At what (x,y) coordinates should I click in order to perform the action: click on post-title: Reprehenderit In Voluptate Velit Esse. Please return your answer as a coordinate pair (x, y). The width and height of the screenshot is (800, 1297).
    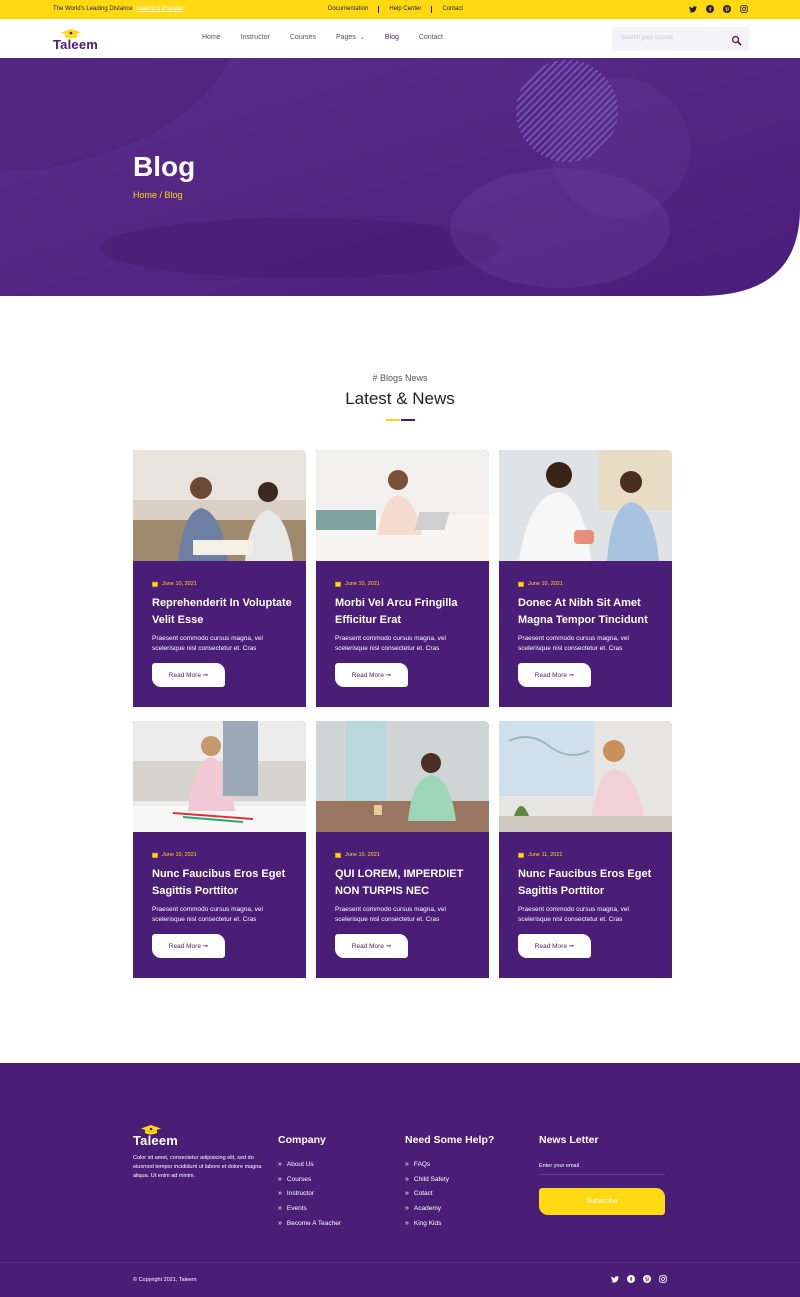
    Looking at the image, I should click on (224, 612).